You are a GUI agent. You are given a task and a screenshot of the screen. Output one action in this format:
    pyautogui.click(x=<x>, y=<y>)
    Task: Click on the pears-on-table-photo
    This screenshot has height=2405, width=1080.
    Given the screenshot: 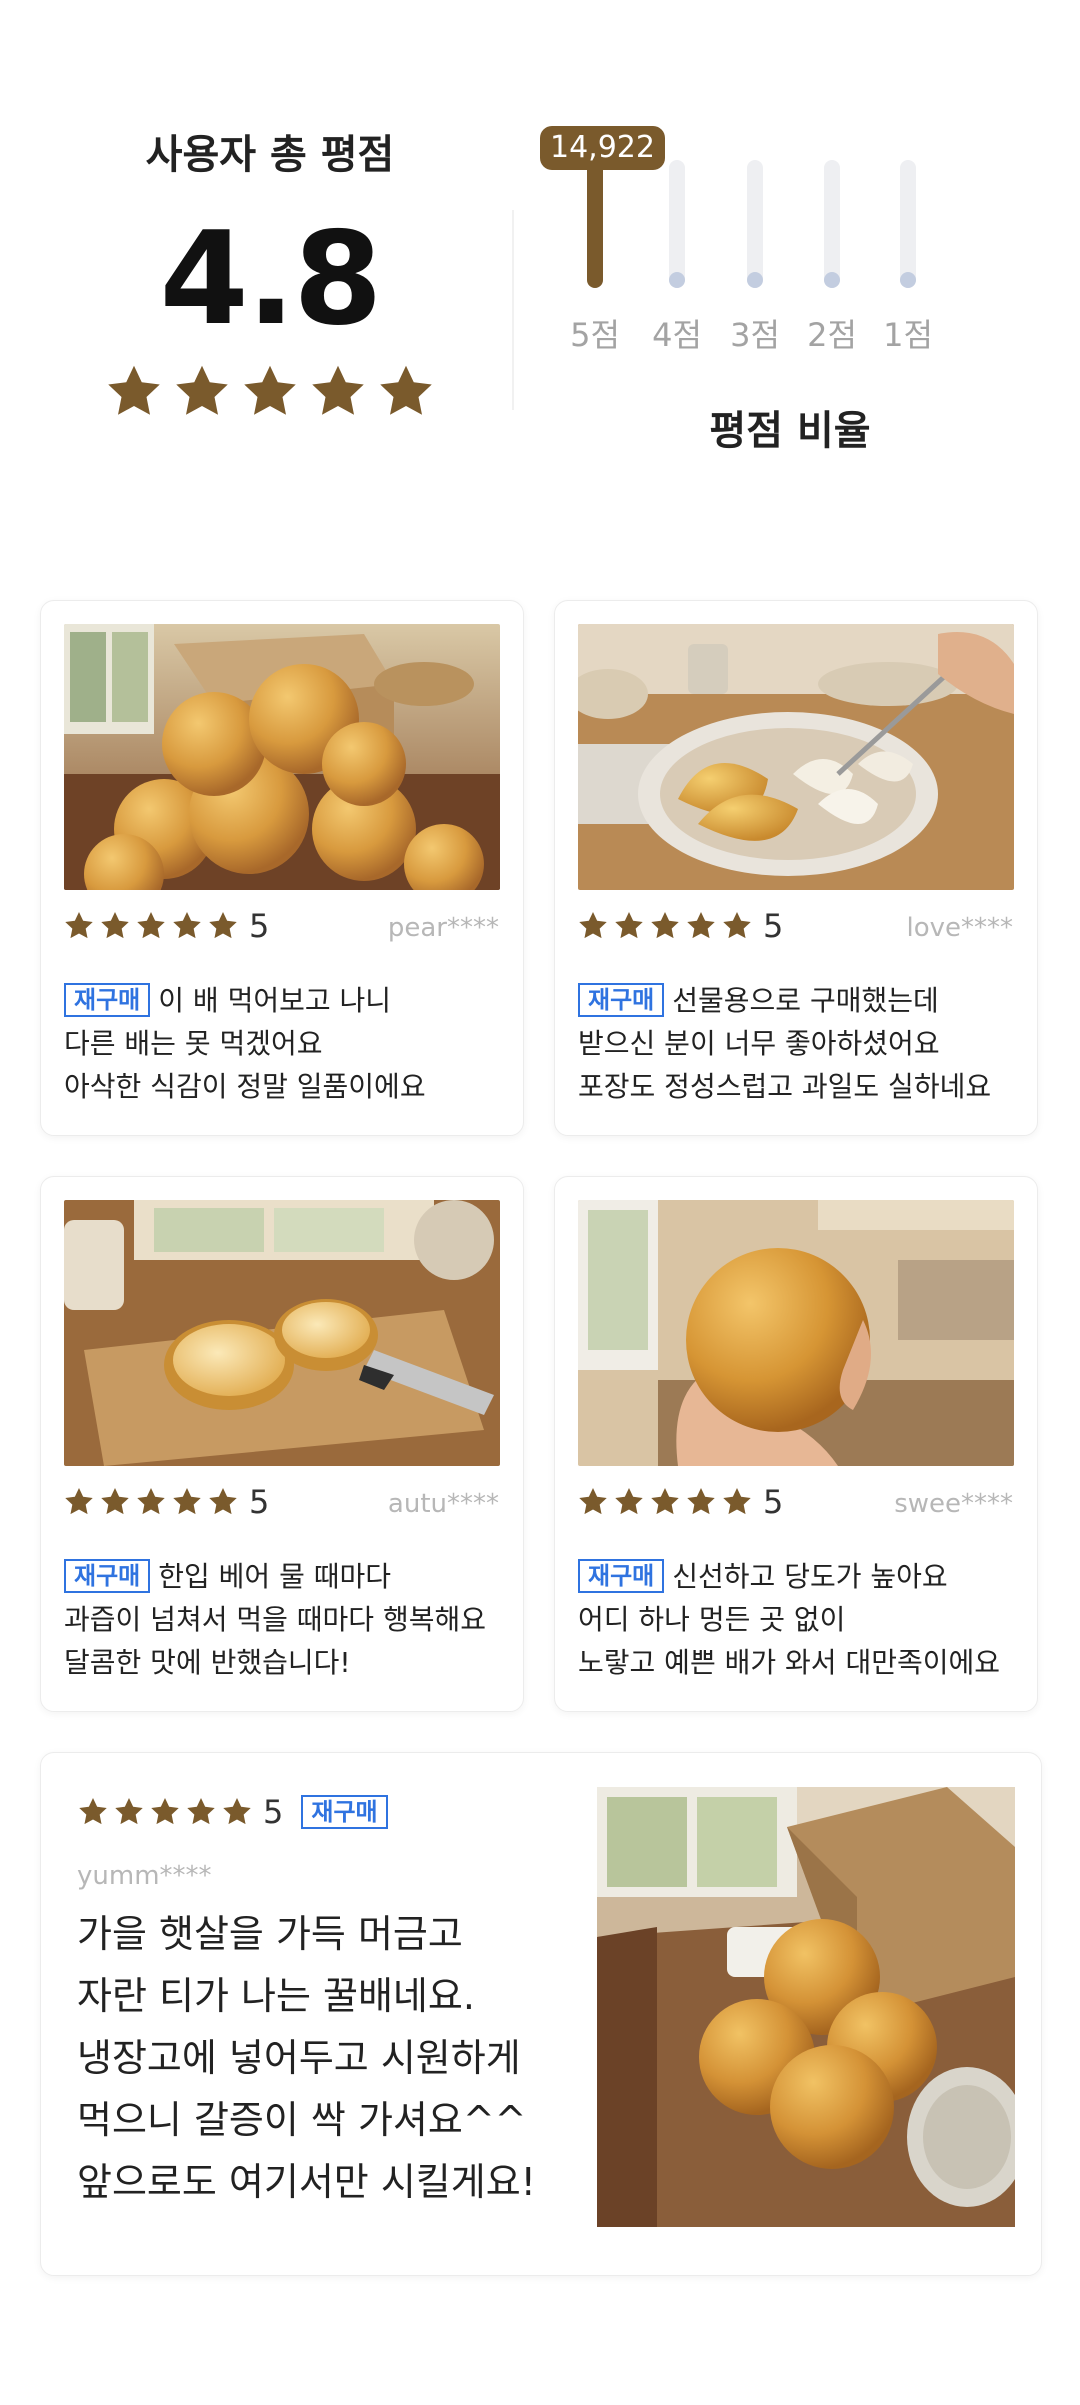 What is the action you would take?
    pyautogui.click(x=806, y=2007)
    